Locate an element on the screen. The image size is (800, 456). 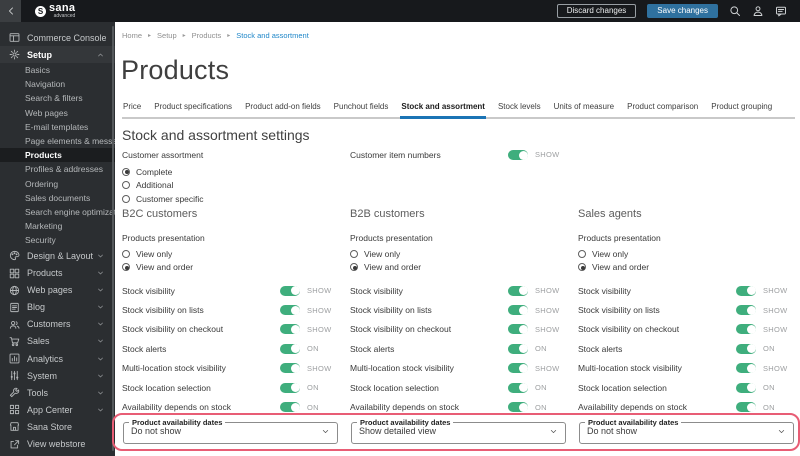
sidebar-subitem-security: Security is located at coordinates (57, 240).